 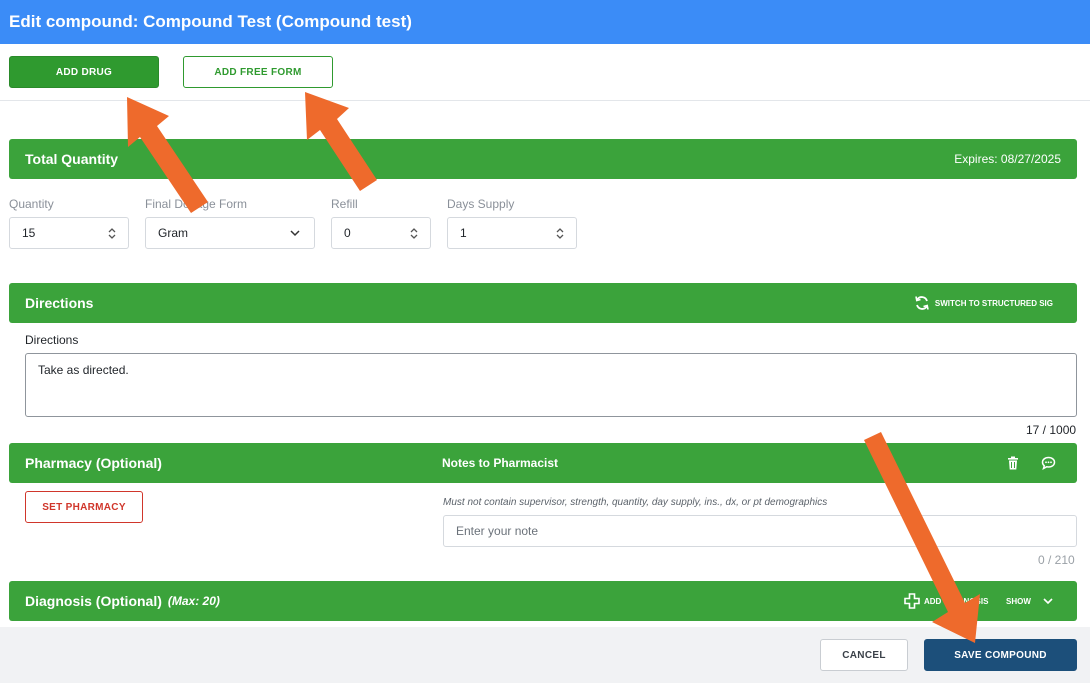 I want to click on add-drug-button: ADD DRUG, so click(x=84, y=72).